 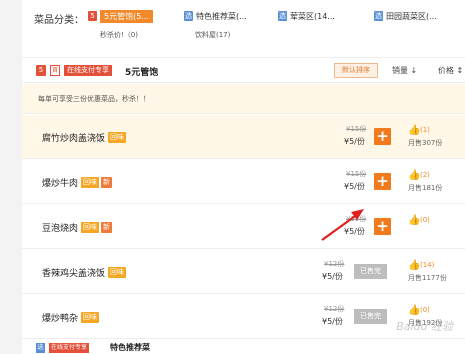 What do you see at coordinates (243, 227) in the screenshot?
I see `dish-row: 豆泡烧肉 回味 新 ¥15份 ¥5/份 + 👍 (0)` at bounding box center [243, 227].